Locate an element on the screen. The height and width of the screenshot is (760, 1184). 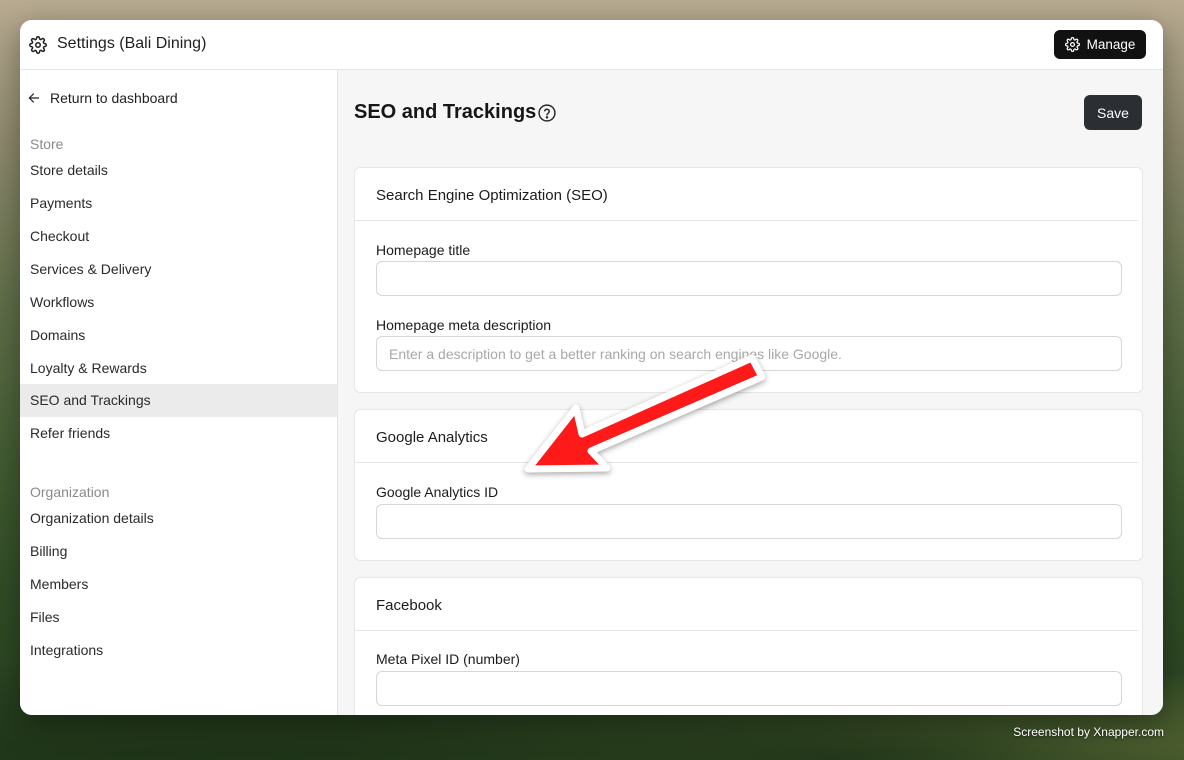
sidebar-item-members: Members is located at coordinates (178, 584).